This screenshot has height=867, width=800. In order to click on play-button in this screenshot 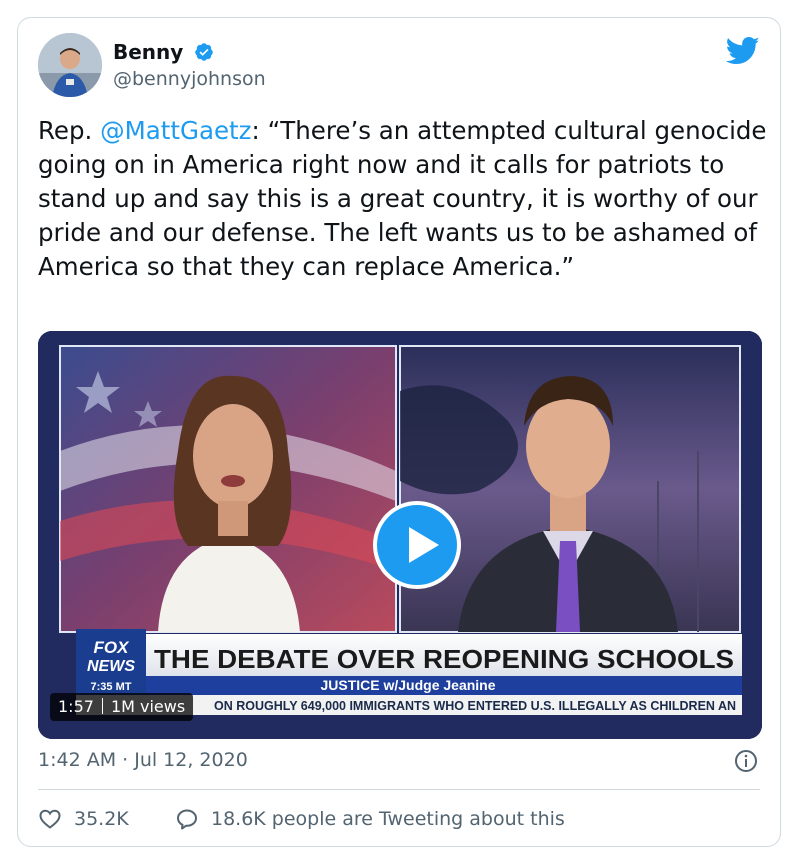, I will do `click(417, 545)`.